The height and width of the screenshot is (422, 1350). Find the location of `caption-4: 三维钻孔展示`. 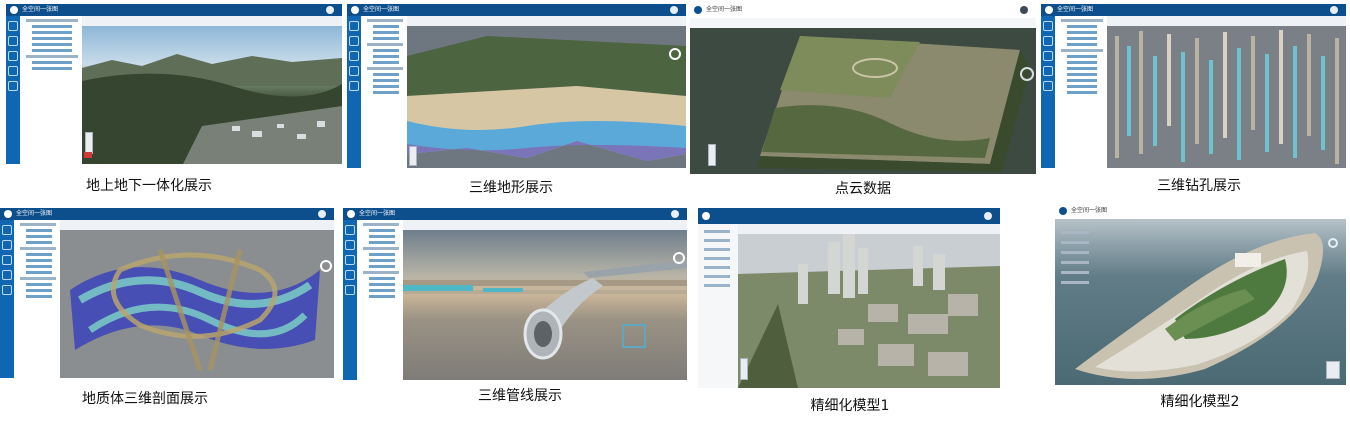

caption-4: 三维钻孔展示 is located at coordinates (1199, 186).